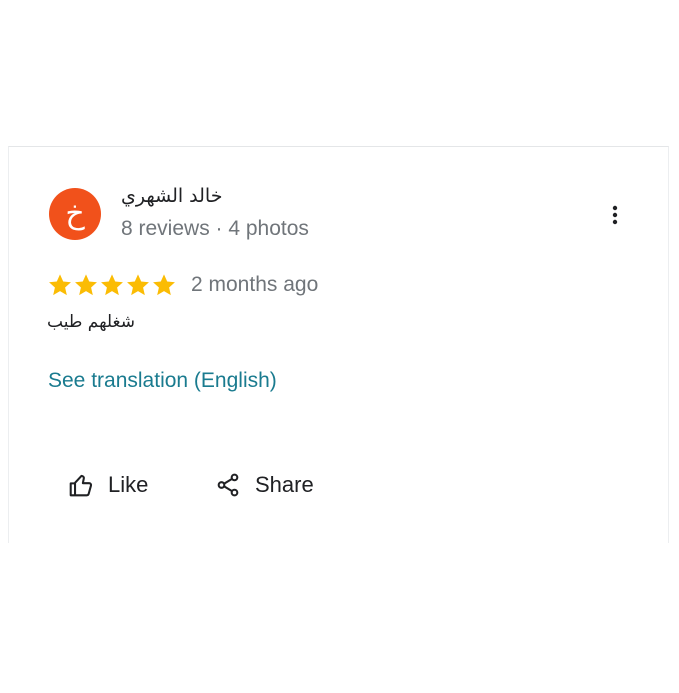 This screenshot has height=693, width=679. Describe the element at coordinates (171, 196) in the screenshot. I see `reviewer-name: خالد الشهري` at that location.